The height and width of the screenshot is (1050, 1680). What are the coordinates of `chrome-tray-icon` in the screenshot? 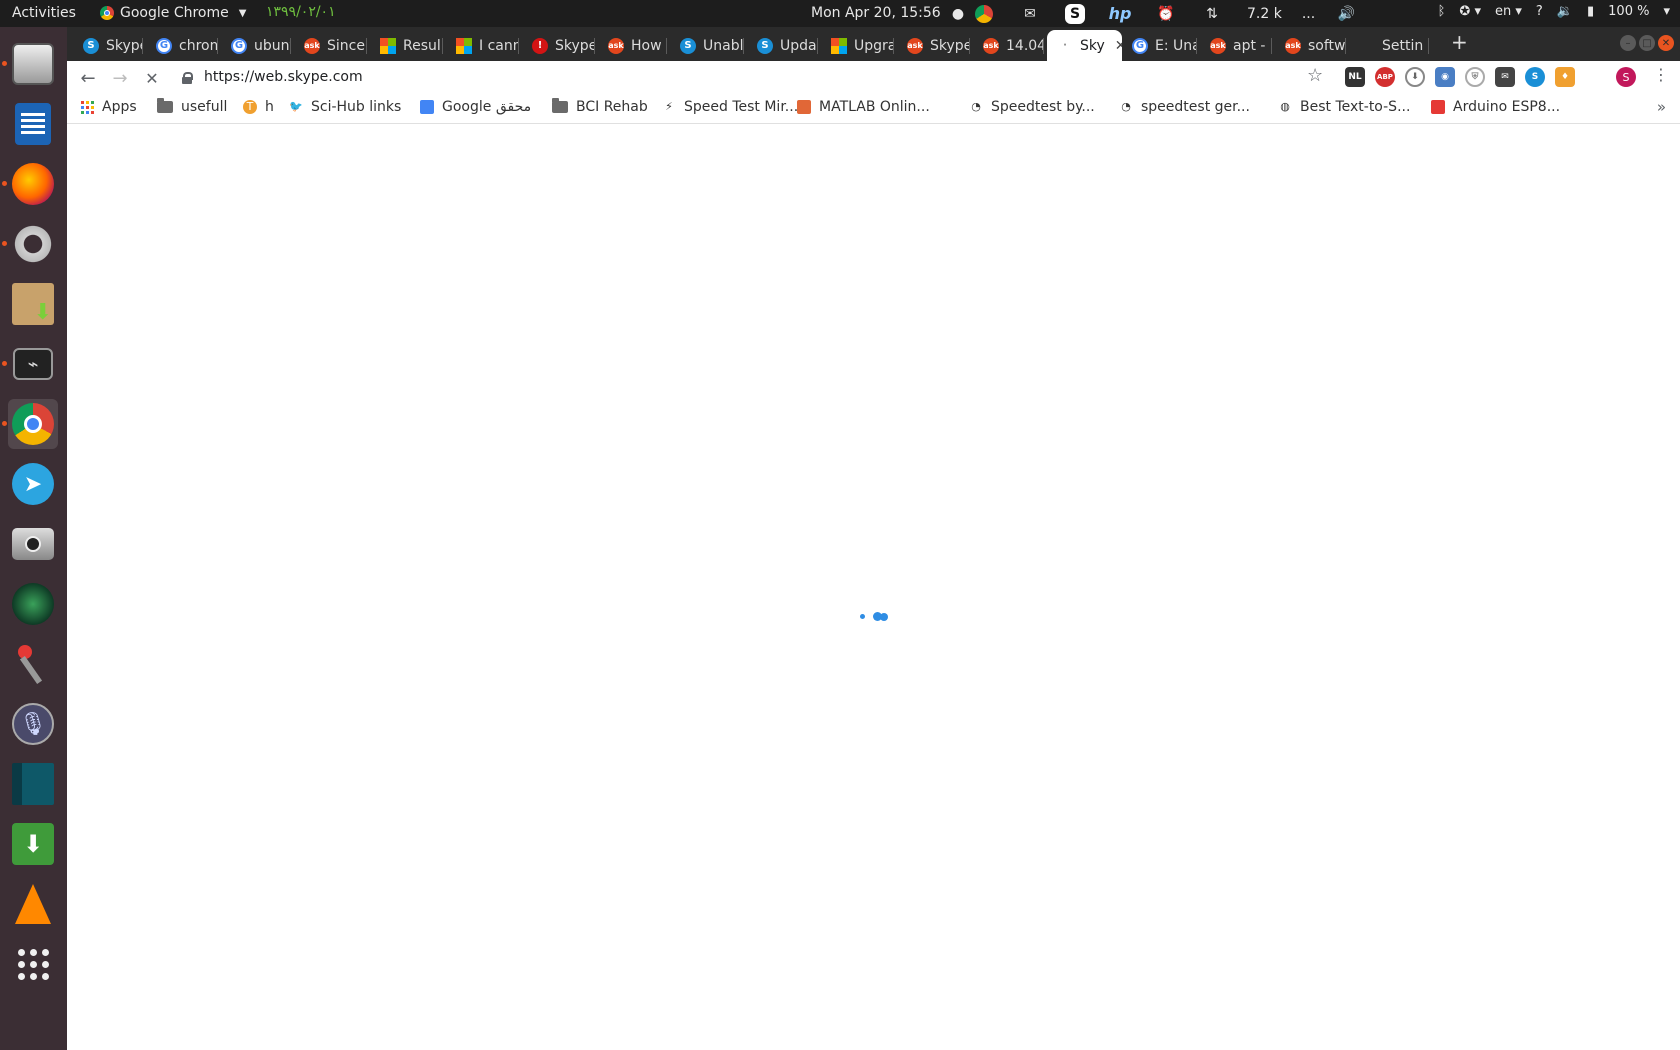 It's located at (984, 14).